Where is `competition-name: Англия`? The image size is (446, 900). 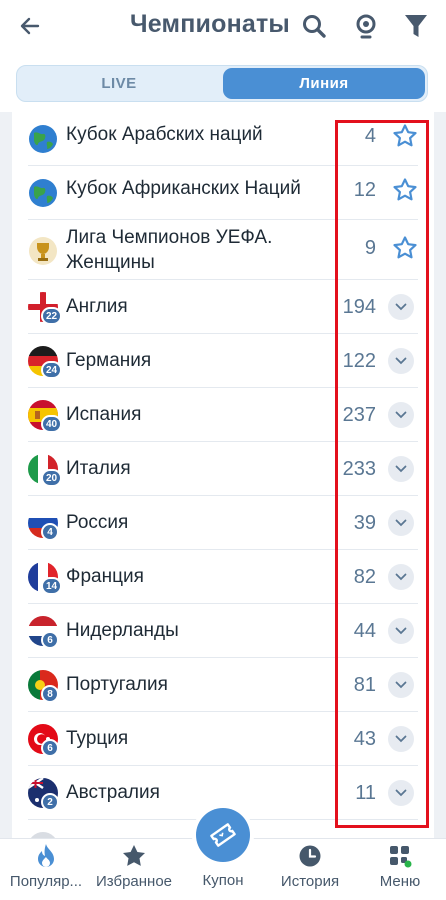 competition-name: Англия is located at coordinates (97, 306).